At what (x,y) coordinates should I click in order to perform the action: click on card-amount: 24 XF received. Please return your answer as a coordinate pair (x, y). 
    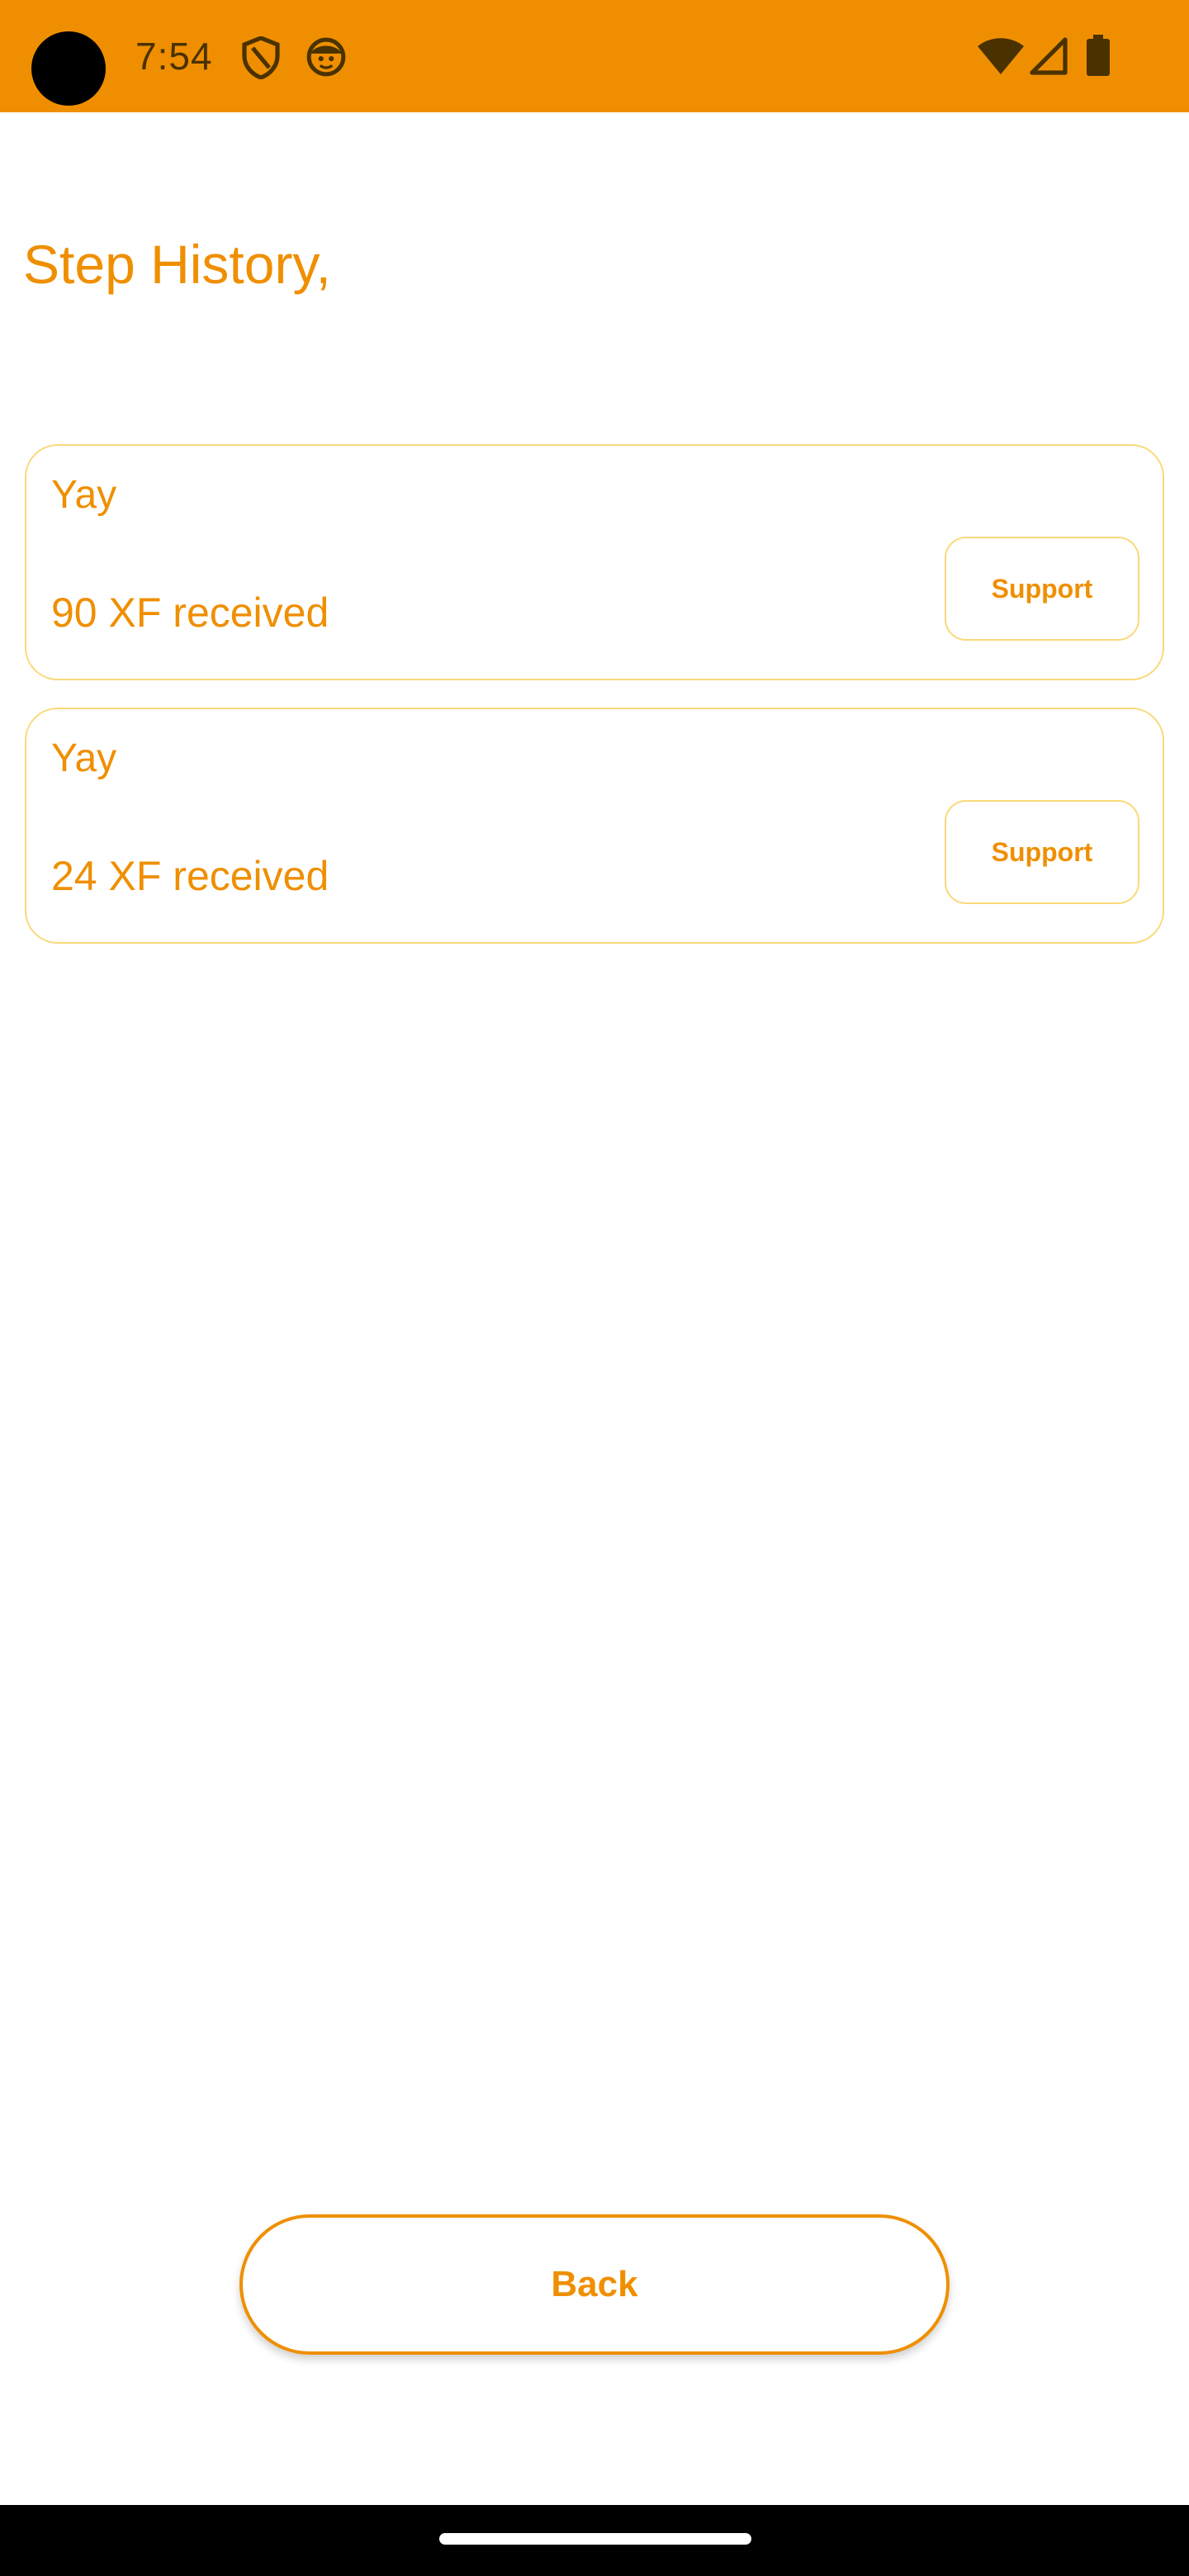
    Looking at the image, I should click on (190, 876).